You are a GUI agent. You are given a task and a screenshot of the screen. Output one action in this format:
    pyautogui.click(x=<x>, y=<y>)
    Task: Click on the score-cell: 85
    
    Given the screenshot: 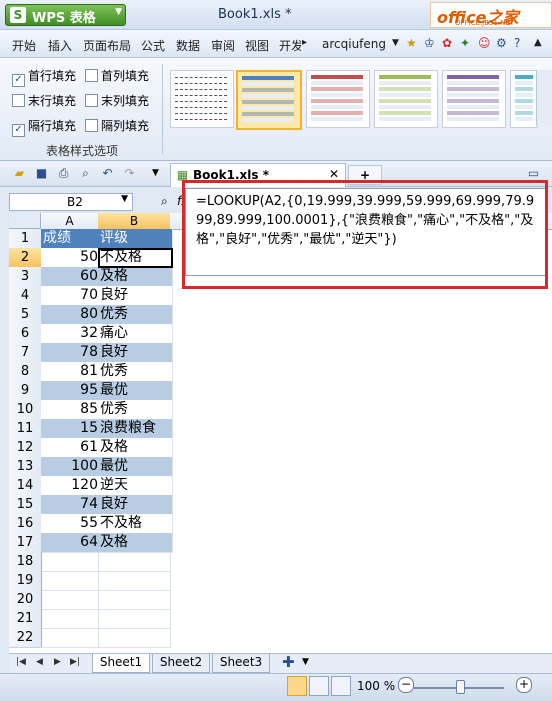 What is the action you would take?
    pyautogui.click(x=71, y=410)
    